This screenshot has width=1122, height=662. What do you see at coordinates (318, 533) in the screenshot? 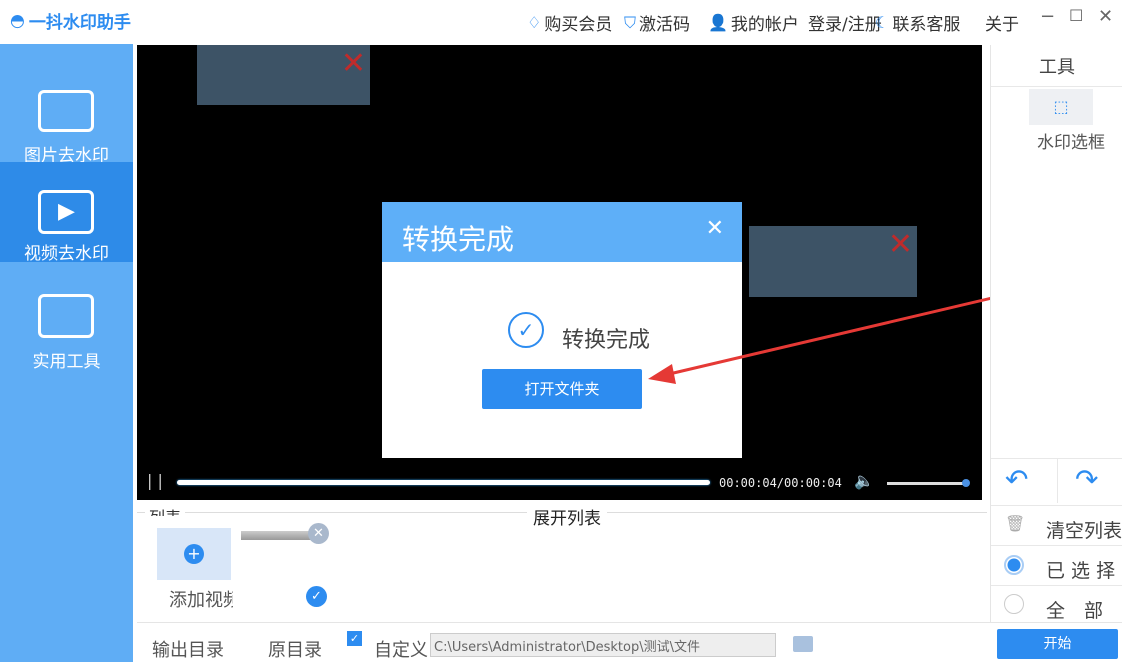
I see `remove-video-icon: ✕` at bounding box center [318, 533].